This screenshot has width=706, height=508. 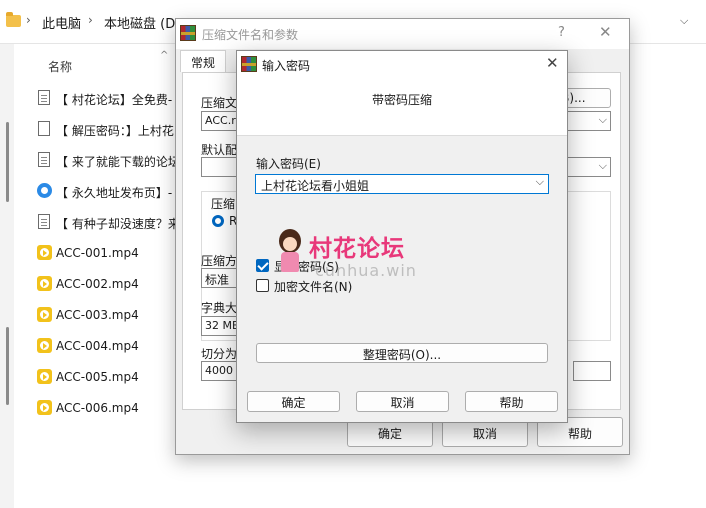 I want to click on file-row: ACC-002.mp4, so click(x=116, y=285).